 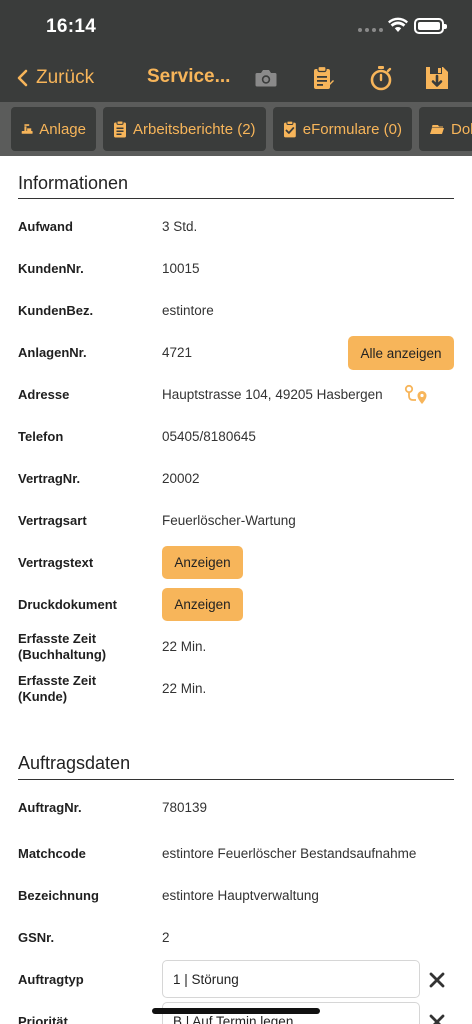 I want to click on label-telefon: Telefon, so click(x=41, y=436).